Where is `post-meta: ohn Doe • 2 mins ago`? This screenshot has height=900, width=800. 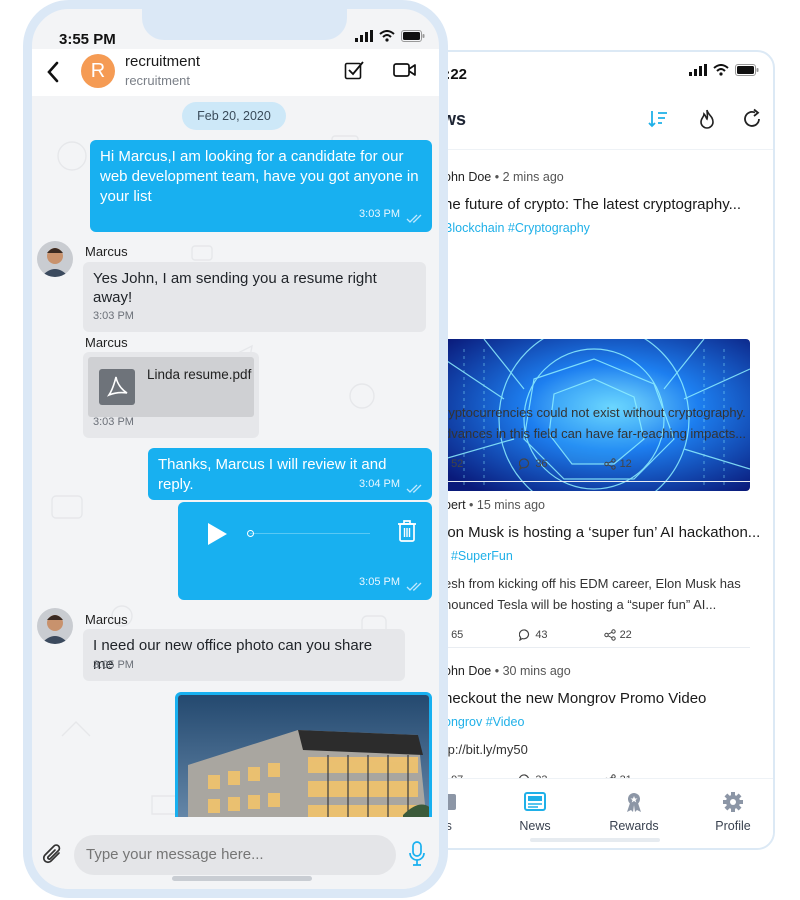 post-meta: ohn Doe • 2 mins ago is located at coordinates (504, 177).